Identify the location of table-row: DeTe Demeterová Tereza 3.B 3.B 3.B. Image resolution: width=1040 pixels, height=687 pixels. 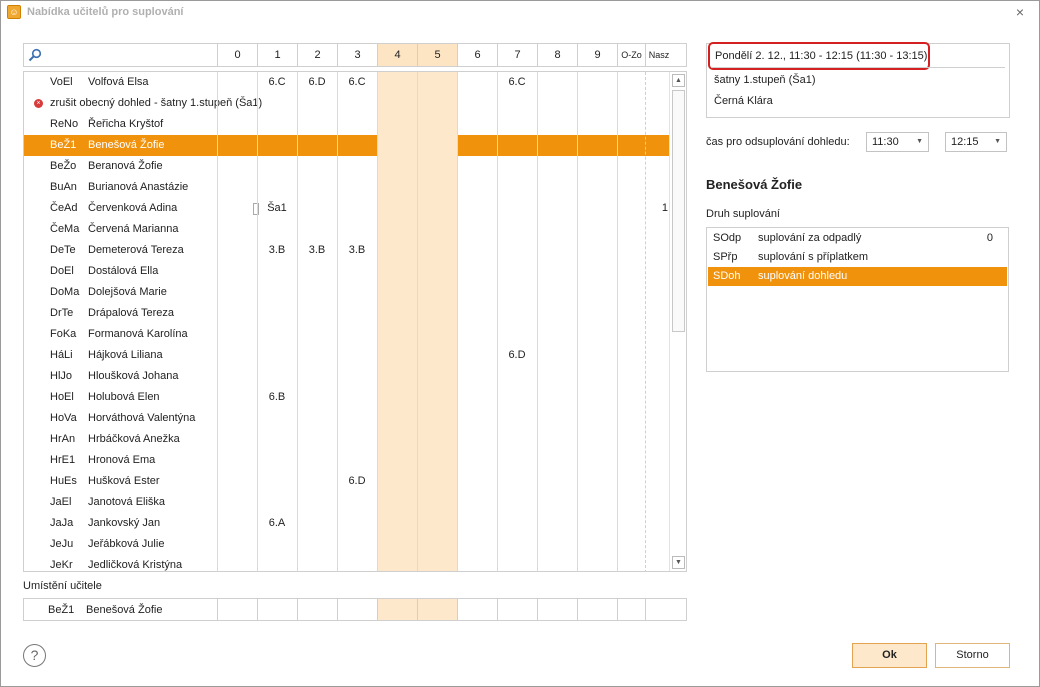
(347, 250).